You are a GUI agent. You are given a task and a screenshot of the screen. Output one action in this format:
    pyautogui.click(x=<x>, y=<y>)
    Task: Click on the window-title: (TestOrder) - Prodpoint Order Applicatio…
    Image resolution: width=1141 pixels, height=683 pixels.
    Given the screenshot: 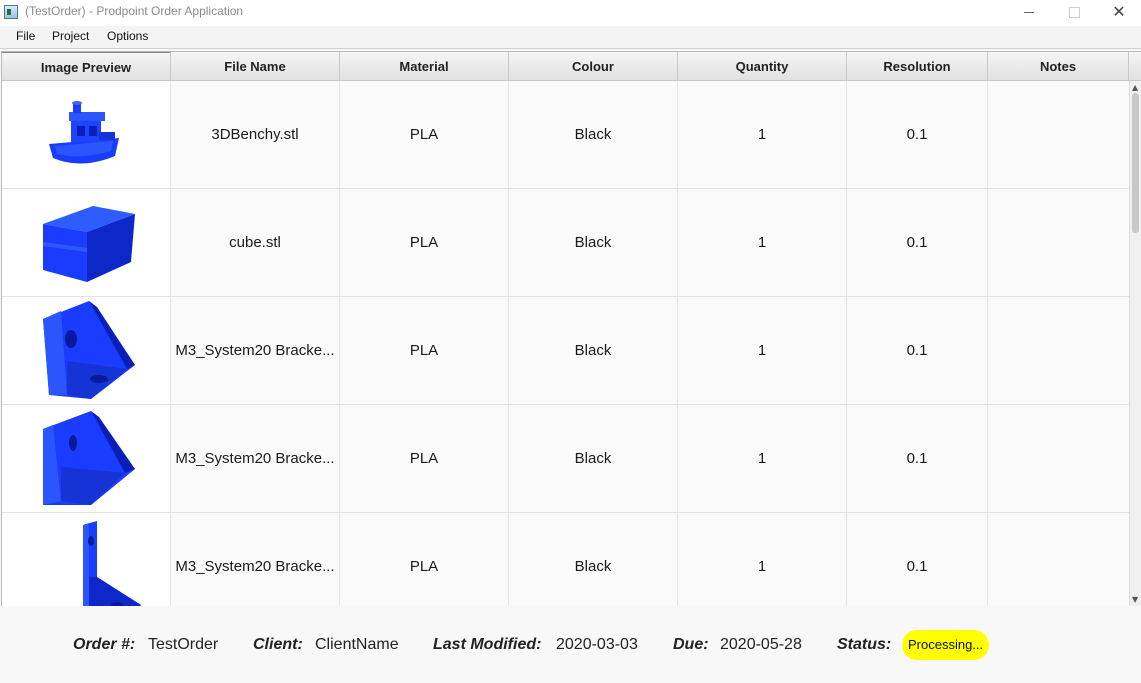 What is the action you would take?
    pyautogui.click(x=134, y=11)
    